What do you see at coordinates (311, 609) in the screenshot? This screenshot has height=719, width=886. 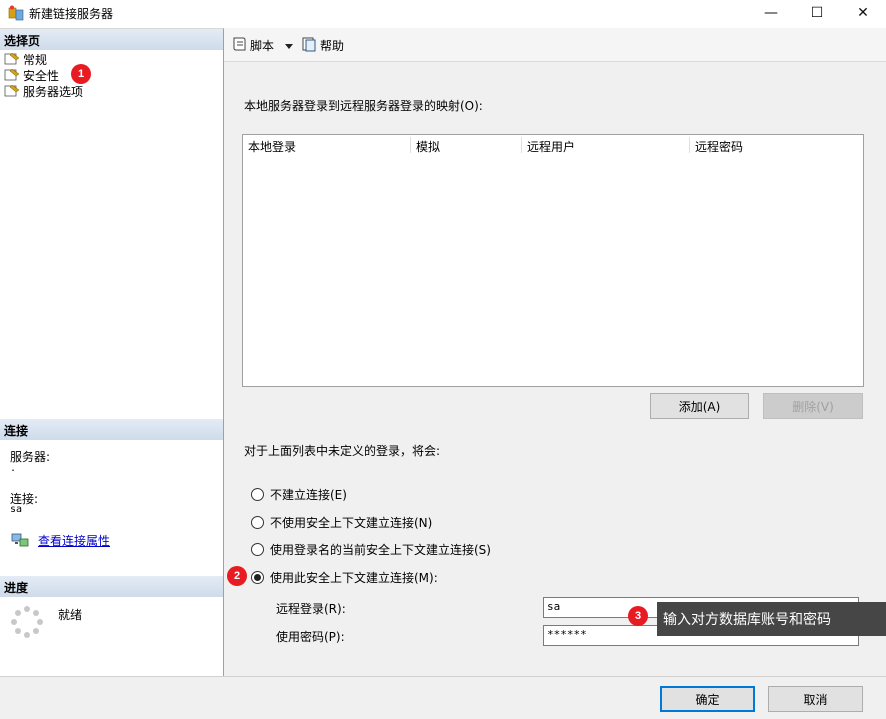 I see `remote-login-label: 远程登录(R):` at bounding box center [311, 609].